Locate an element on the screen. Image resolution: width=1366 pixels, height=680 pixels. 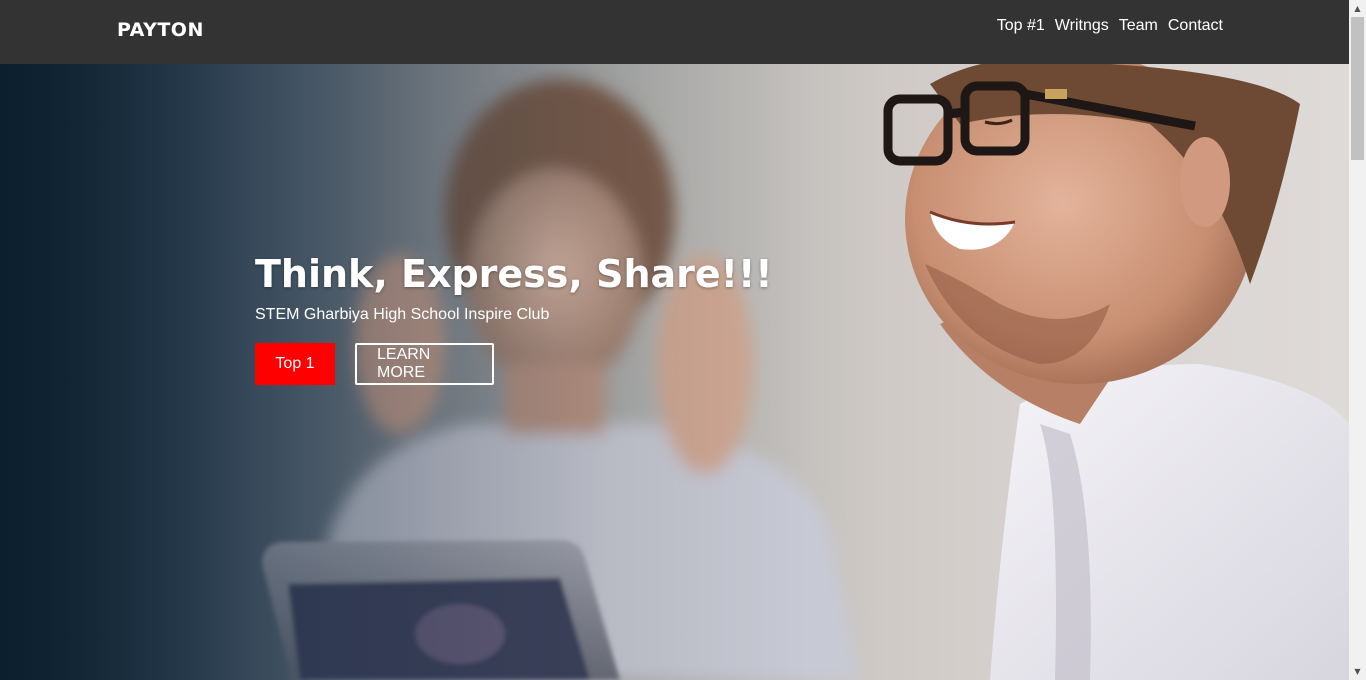
scroll-down-icon: ▼ is located at coordinates (1357, 671).